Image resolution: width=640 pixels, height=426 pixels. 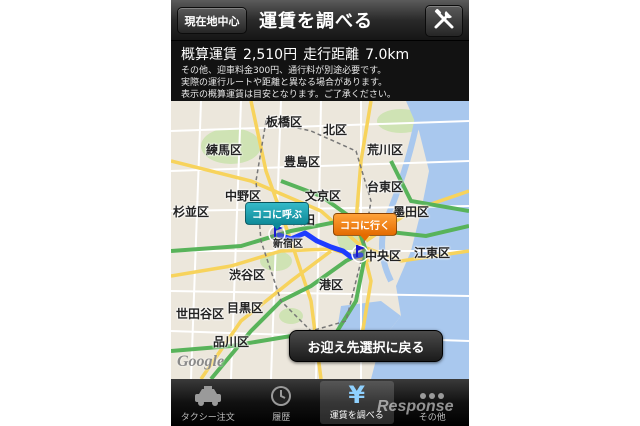 What do you see at coordinates (281, 418) in the screenshot?
I see `tab-label: 履歴` at bounding box center [281, 418].